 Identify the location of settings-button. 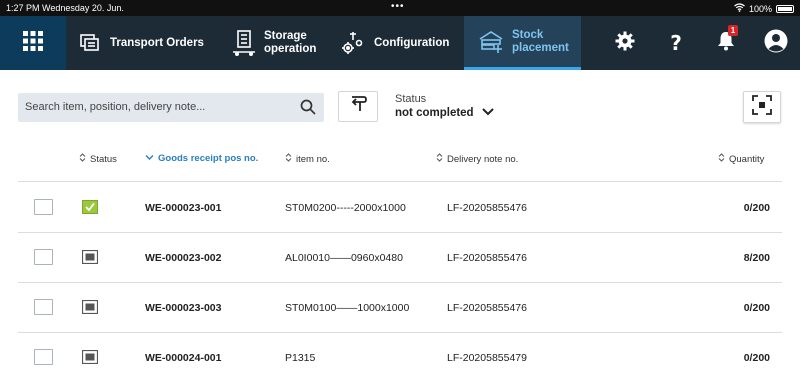
(625, 43).